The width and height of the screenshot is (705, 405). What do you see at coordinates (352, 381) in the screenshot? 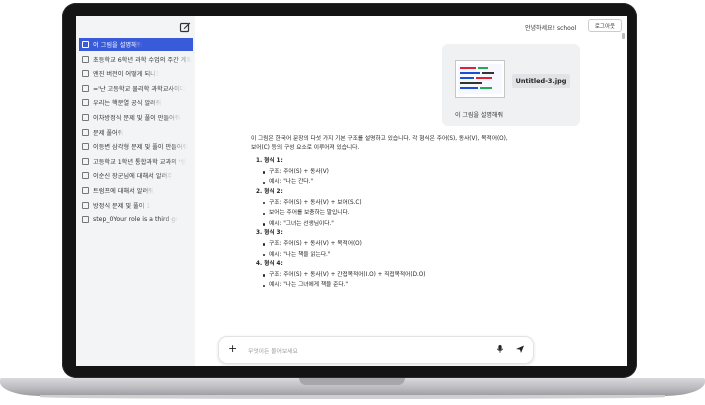
I see `laptop-notch` at bounding box center [352, 381].